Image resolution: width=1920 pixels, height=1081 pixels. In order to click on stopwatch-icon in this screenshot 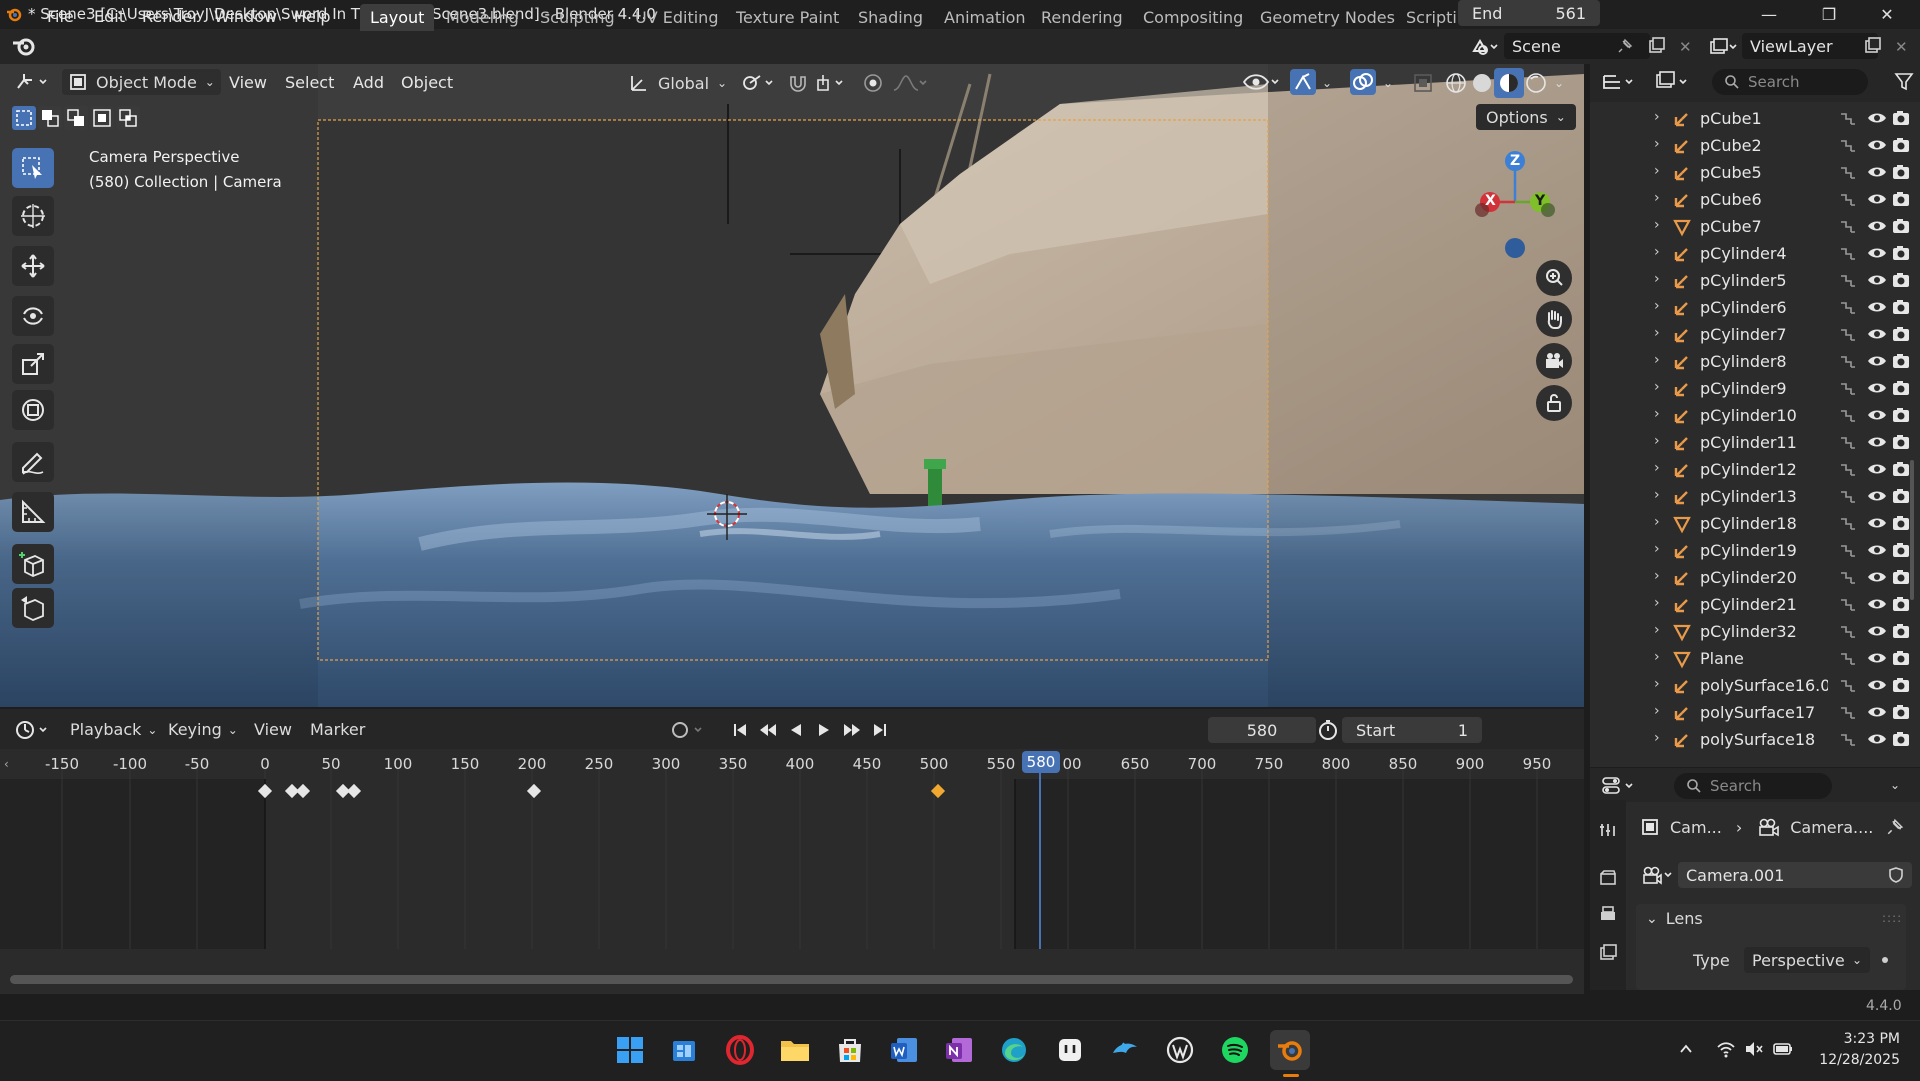, I will do `click(1328, 730)`.